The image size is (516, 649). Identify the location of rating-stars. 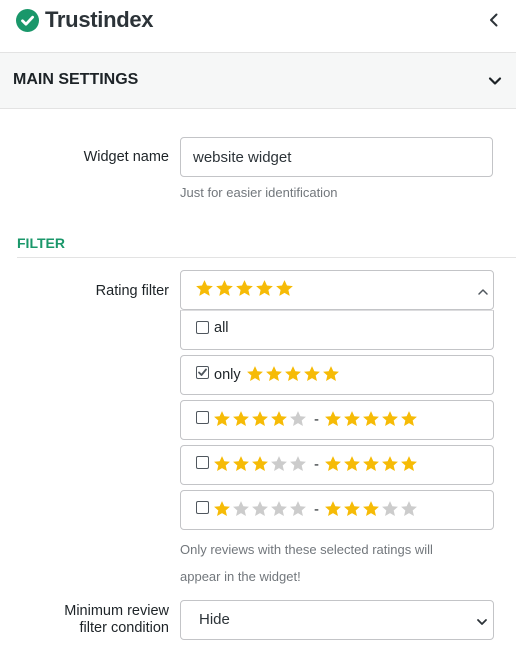
(293, 374).